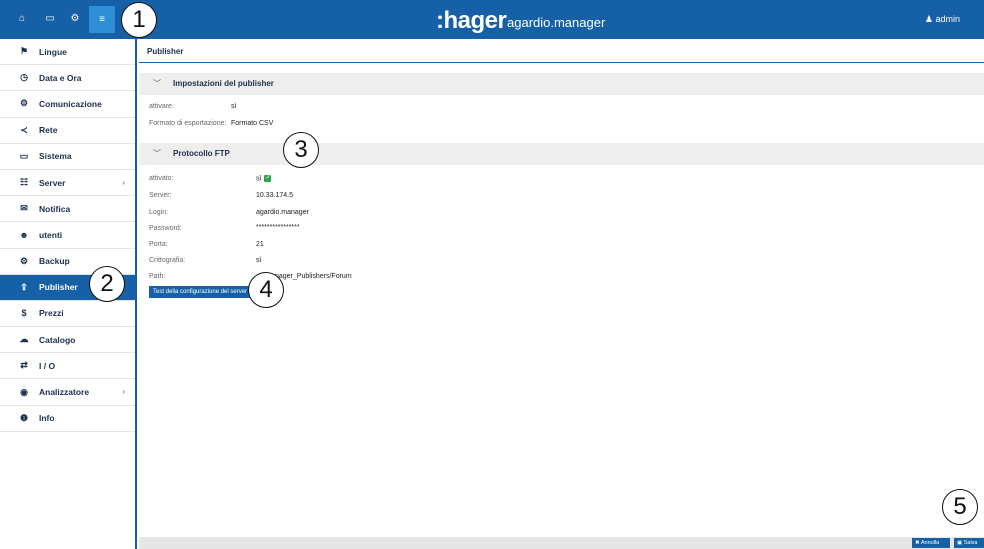 The height and width of the screenshot is (549, 984). I want to click on sidebar-item-comunicazione: ⚙ Comunicazione, so click(67, 104).